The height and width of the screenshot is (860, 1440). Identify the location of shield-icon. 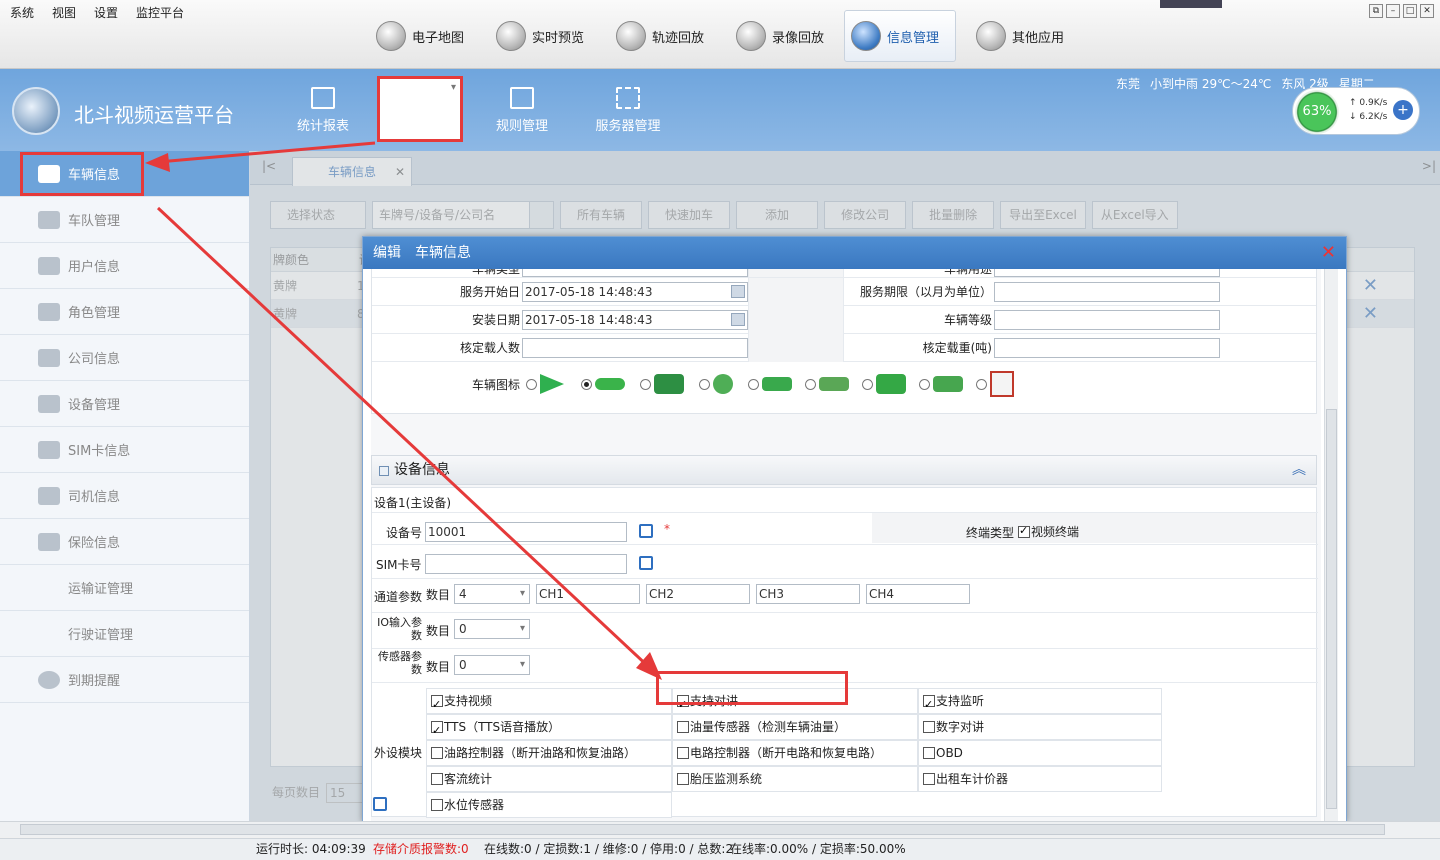
(49, 541).